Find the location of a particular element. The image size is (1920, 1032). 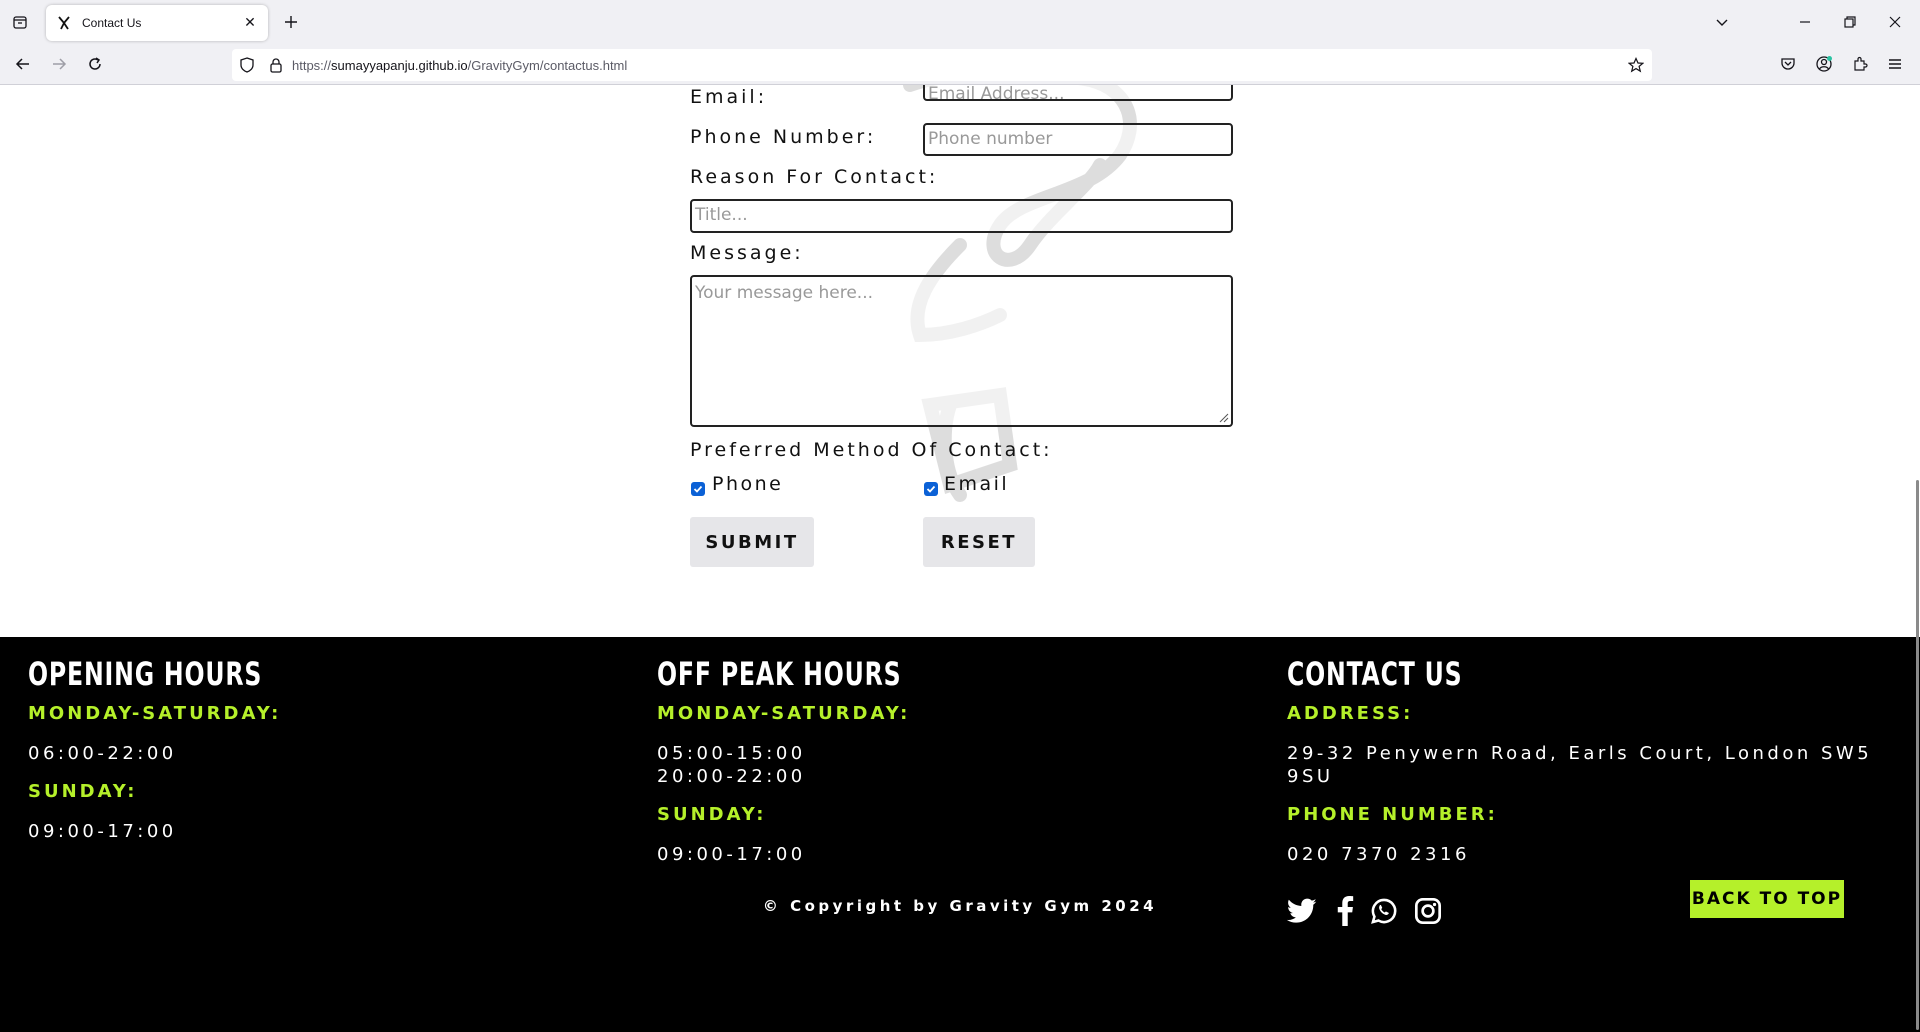

email-option-label: Email is located at coordinates (976, 484).